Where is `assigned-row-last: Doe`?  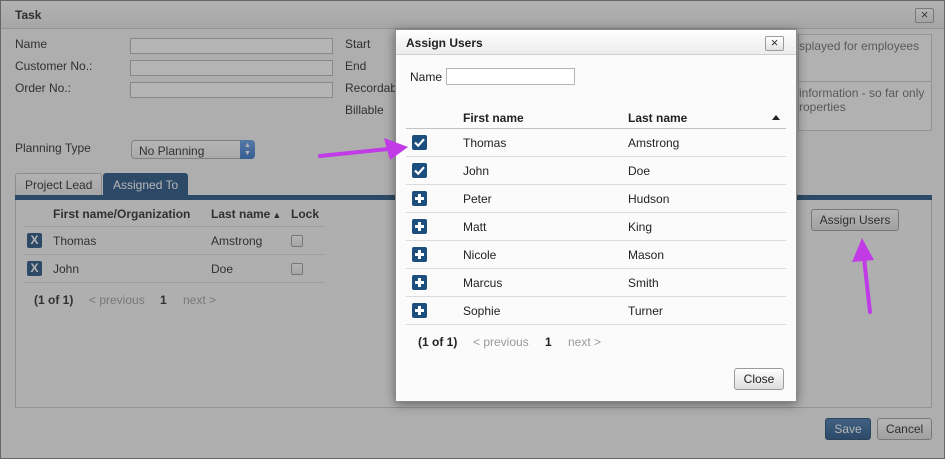 assigned-row-last: Doe is located at coordinates (222, 269).